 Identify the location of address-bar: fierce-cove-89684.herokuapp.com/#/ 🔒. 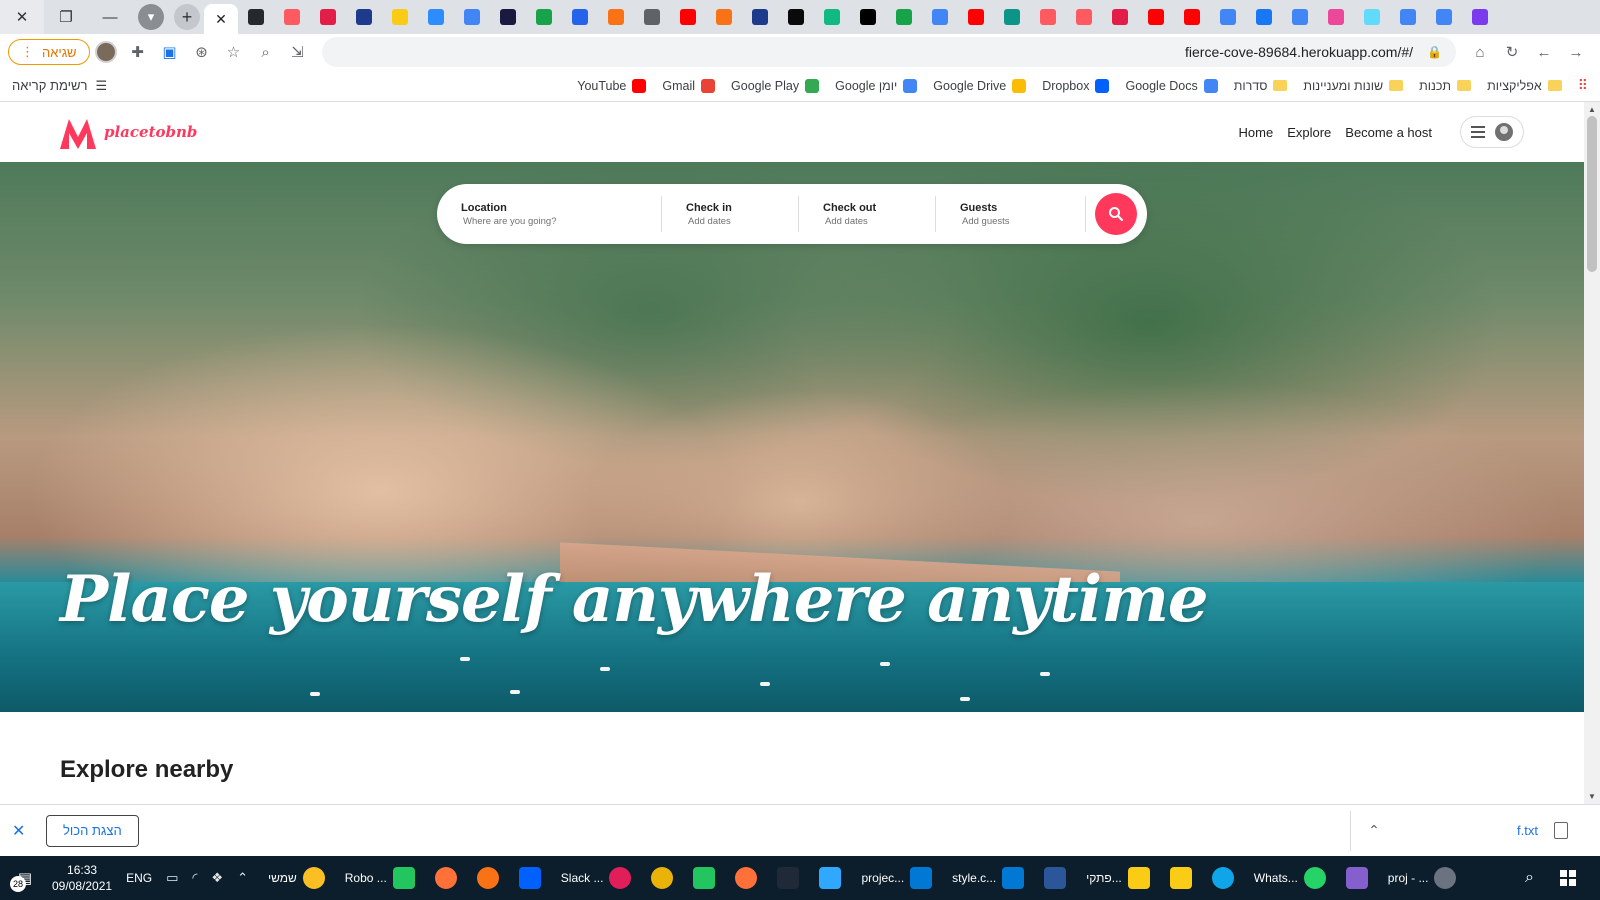
(888, 52).